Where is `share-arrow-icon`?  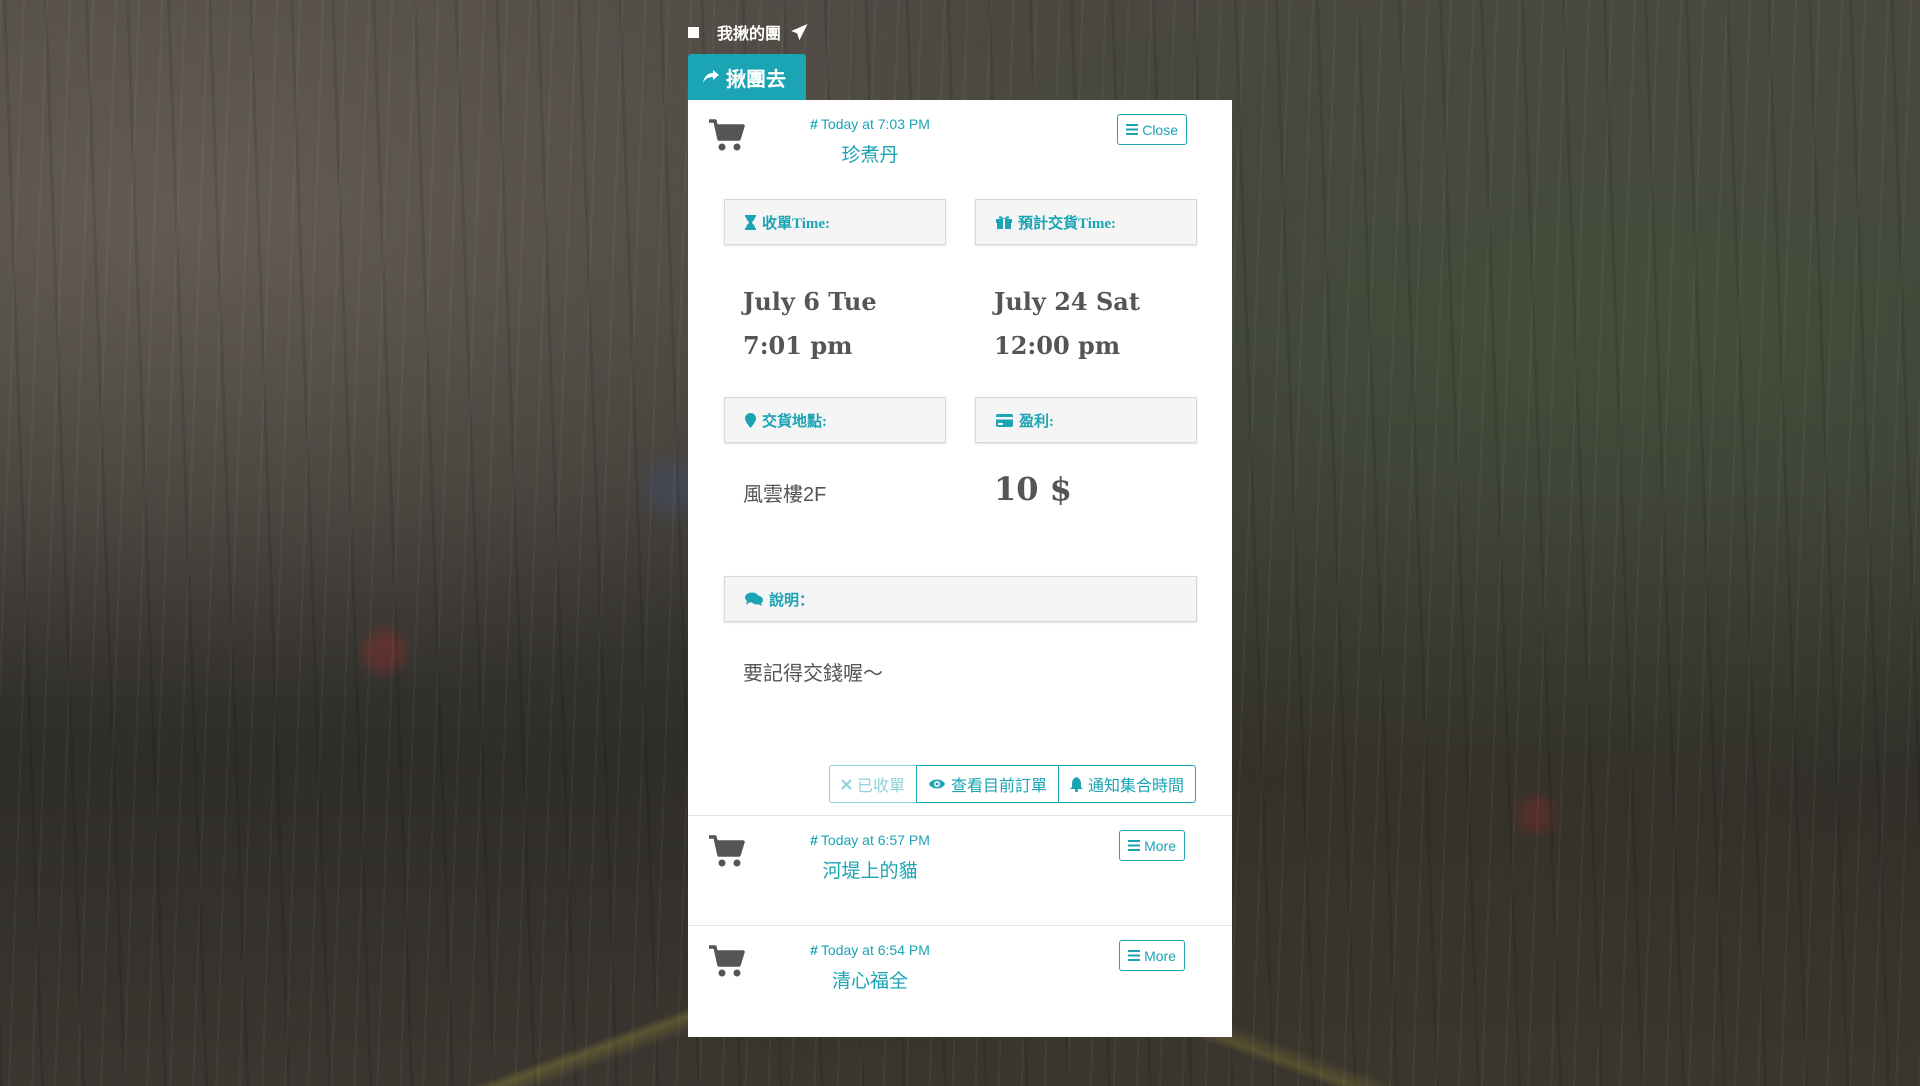 share-arrow-icon is located at coordinates (711, 77).